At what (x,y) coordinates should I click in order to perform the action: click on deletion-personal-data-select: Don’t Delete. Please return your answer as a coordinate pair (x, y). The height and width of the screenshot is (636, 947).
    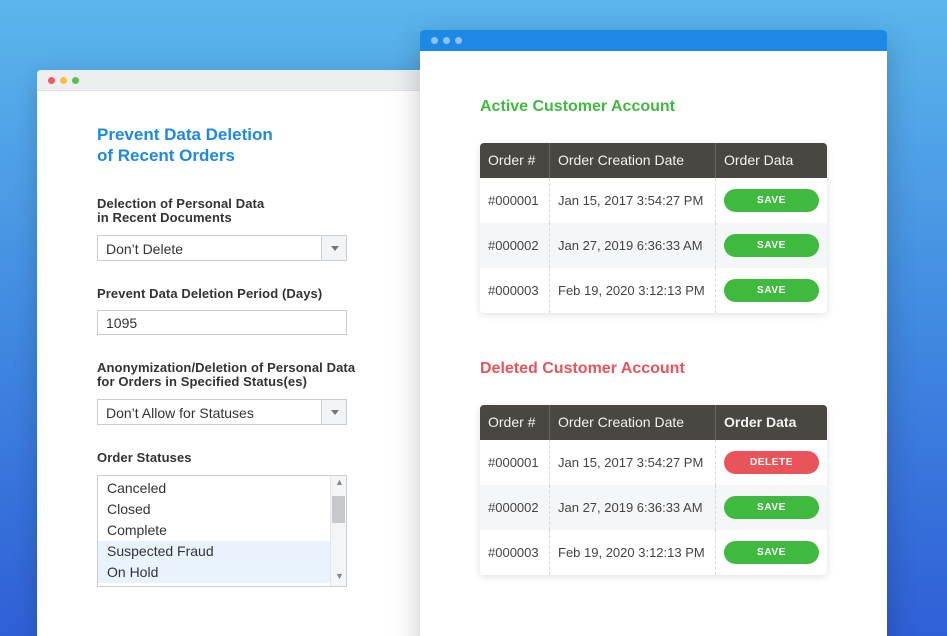
    Looking at the image, I should click on (222, 248).